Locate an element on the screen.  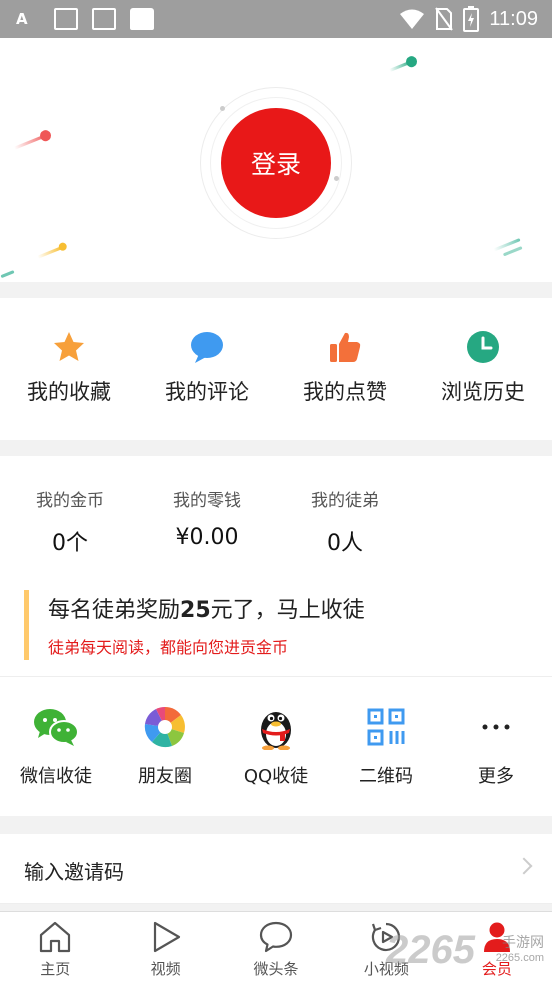
nav-item-video: 视频 is located at coordinates (165, 946).